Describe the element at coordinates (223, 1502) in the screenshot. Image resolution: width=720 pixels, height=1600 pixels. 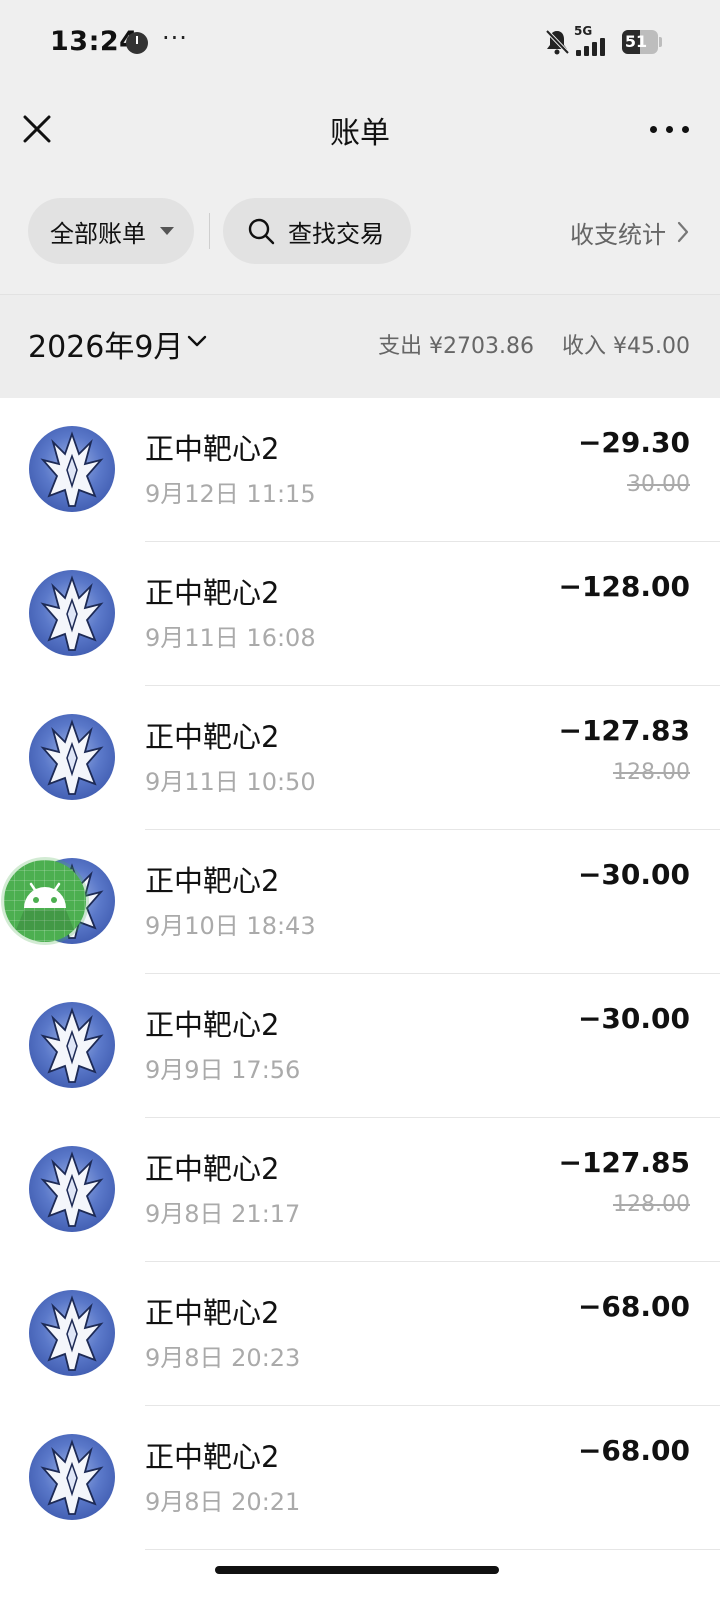
I see `transaction-date: 9月8日 20:21` at that location.